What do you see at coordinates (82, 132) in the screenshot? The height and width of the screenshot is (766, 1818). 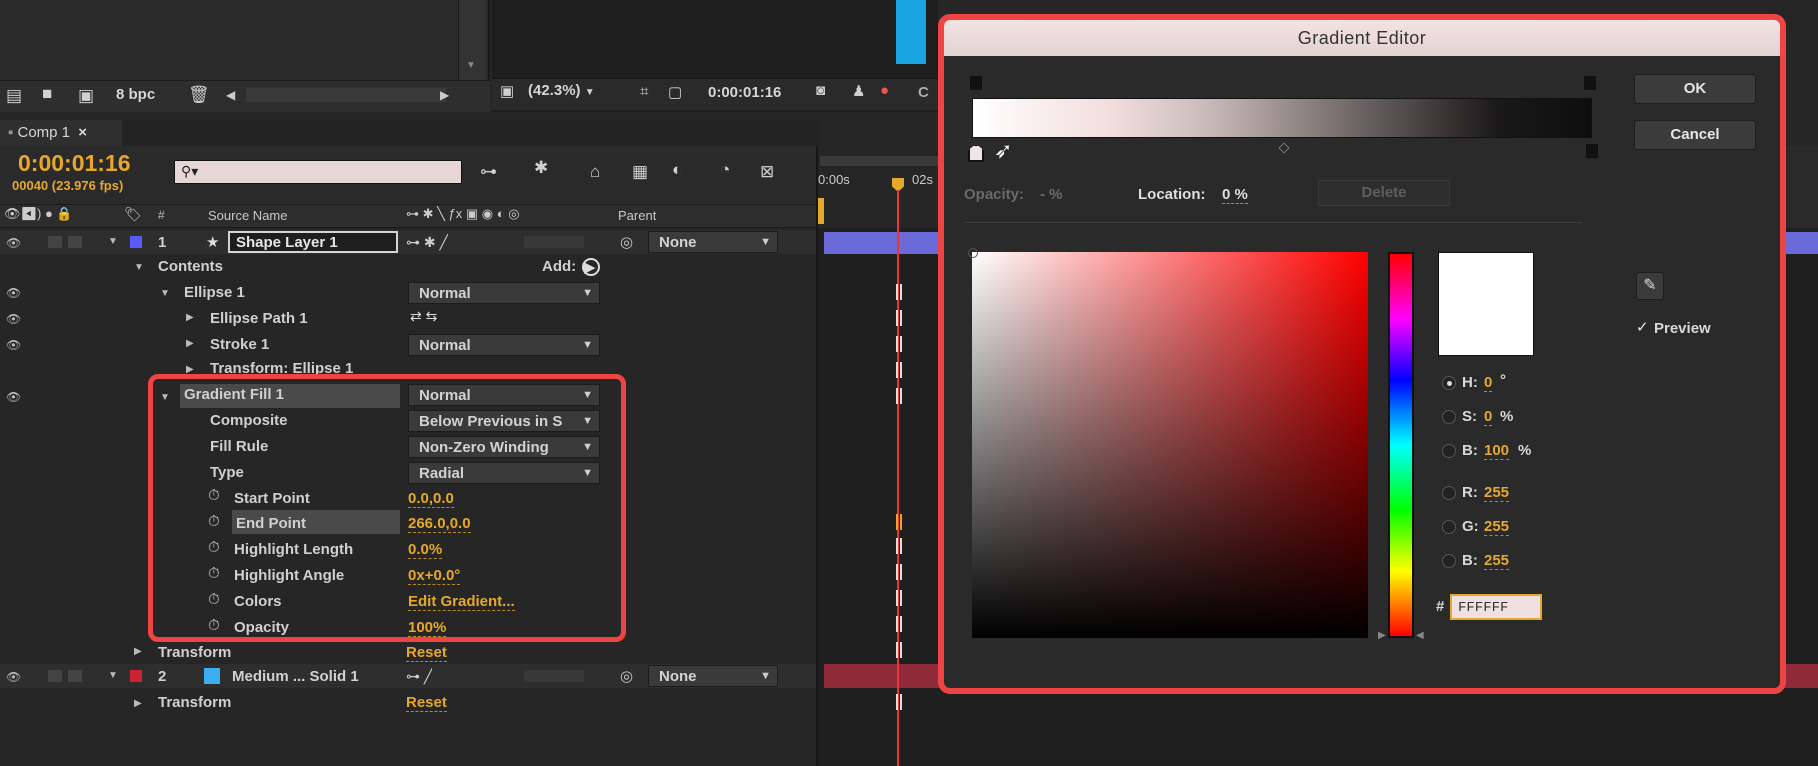 I see `close-icon: ×` at bounding box center [82, 132].